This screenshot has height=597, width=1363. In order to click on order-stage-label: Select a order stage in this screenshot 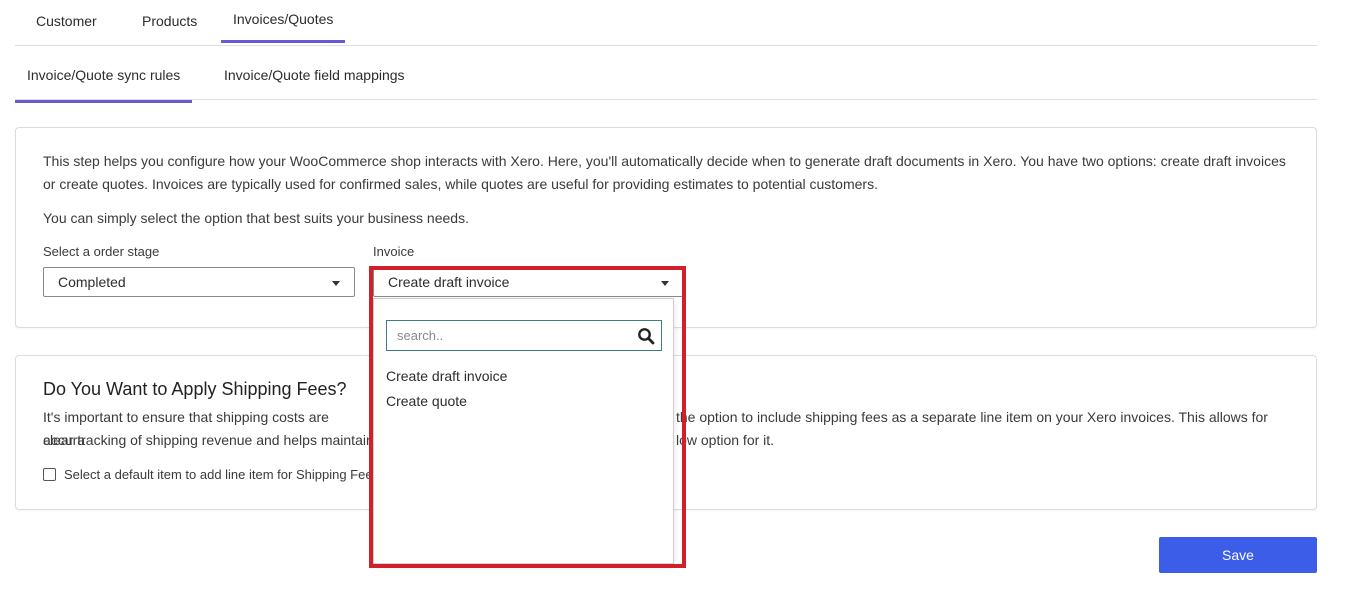, I will do `click(101, 251)`.